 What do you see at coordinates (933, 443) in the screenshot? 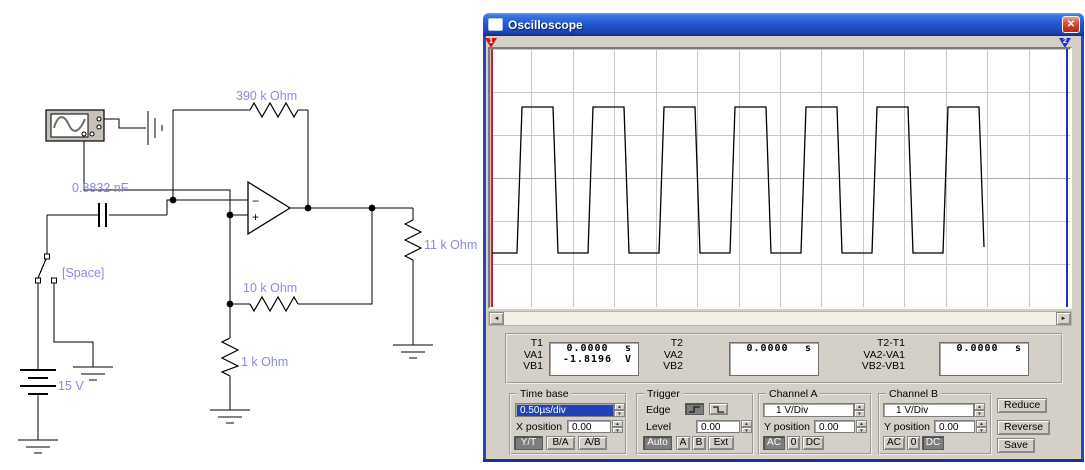
I see `channel-b-dc-button: DC` at bounding box center [933, 443].